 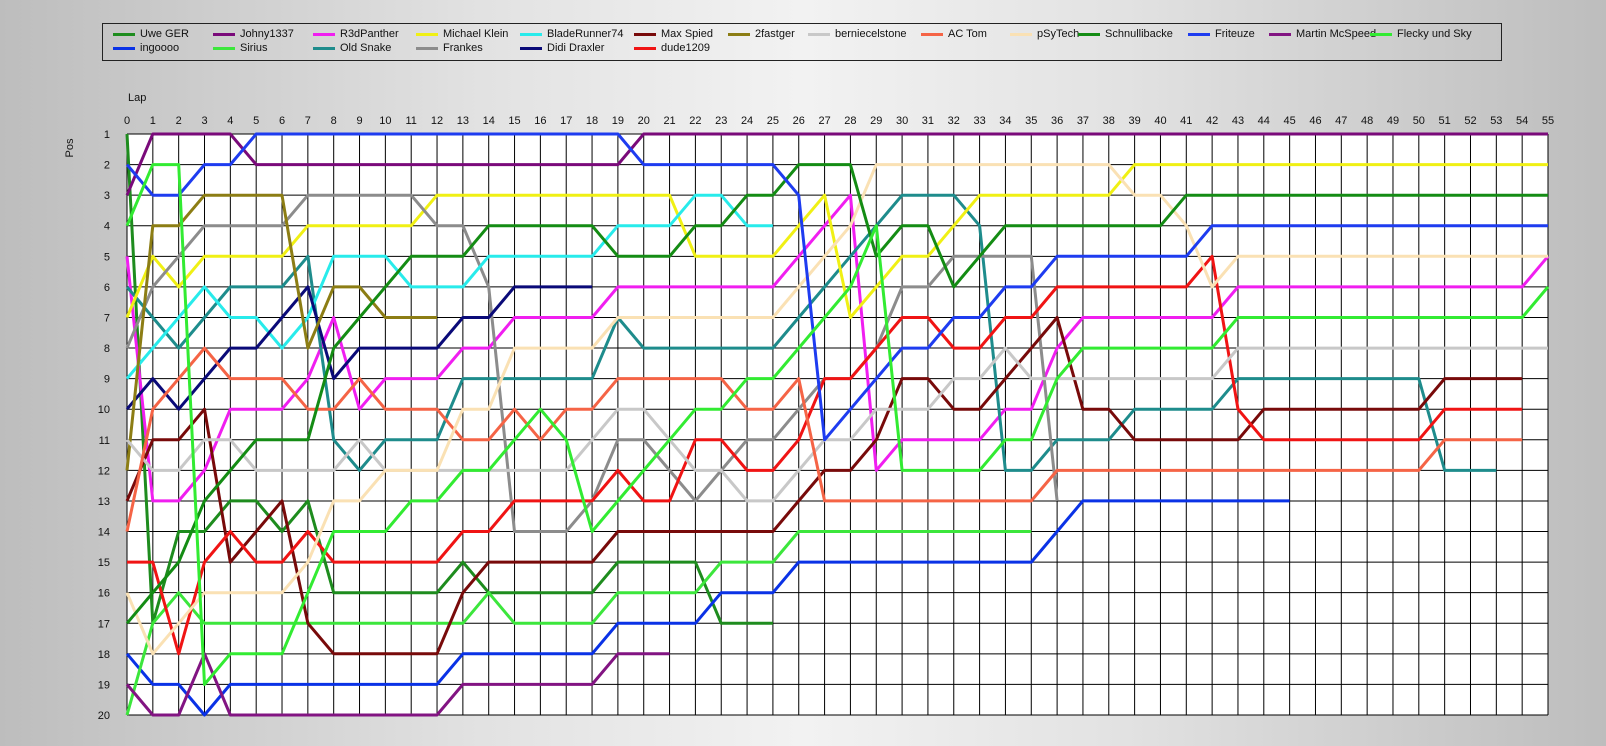 What do you see at coordinates (1445, 121) in the screenshot?
I see `x-tick-label: 51` at bounding box center [1445, 121].